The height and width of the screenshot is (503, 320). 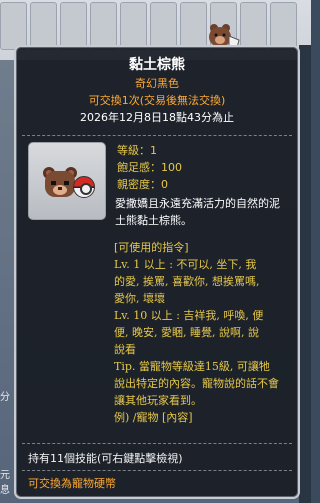 I want to click on inventory-slot-row, so click(x=148, y=26).